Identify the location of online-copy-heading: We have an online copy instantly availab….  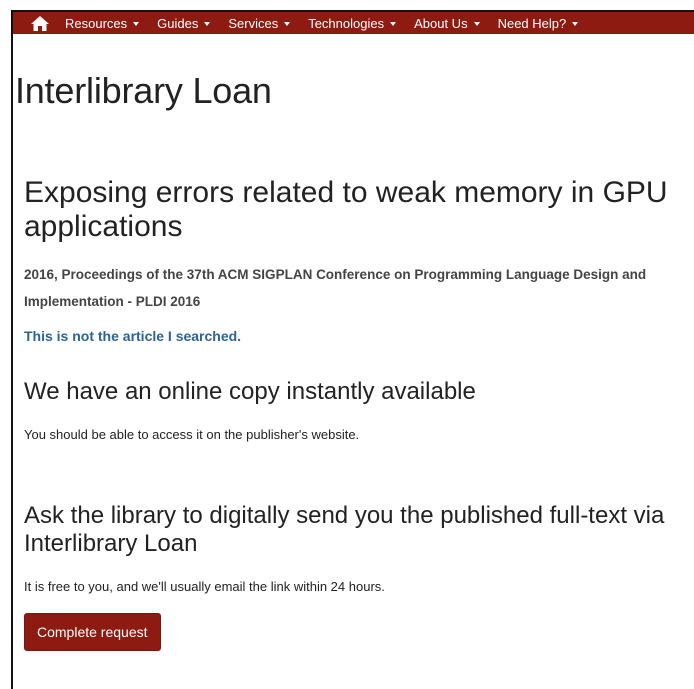
(250, 391).